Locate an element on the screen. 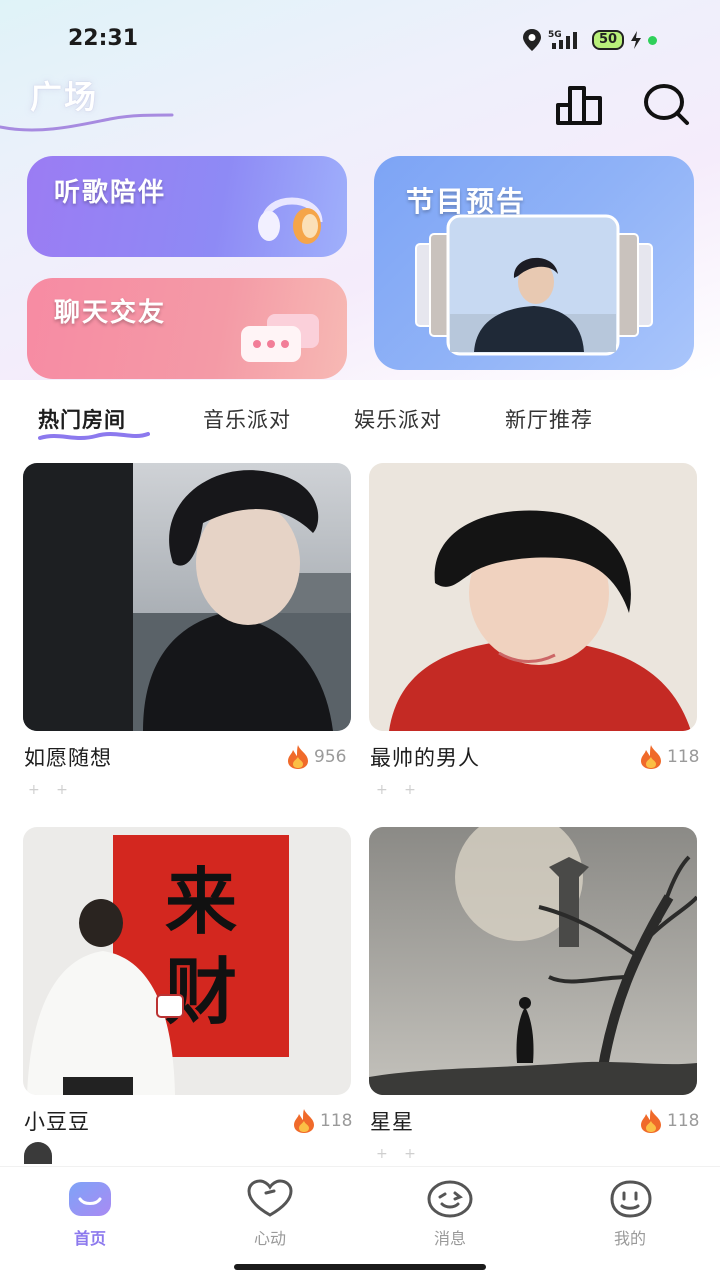  member-avatar is located at coordinates (38, 1153).